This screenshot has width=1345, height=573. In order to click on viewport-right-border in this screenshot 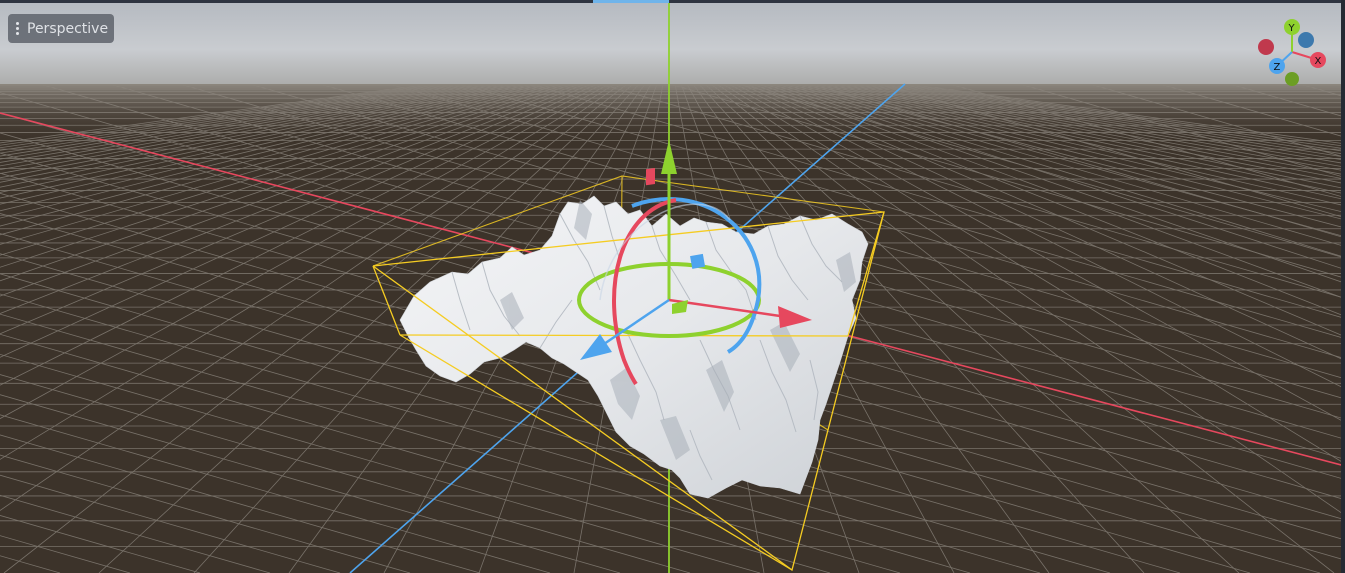, I will do `click(1343, 286)`.